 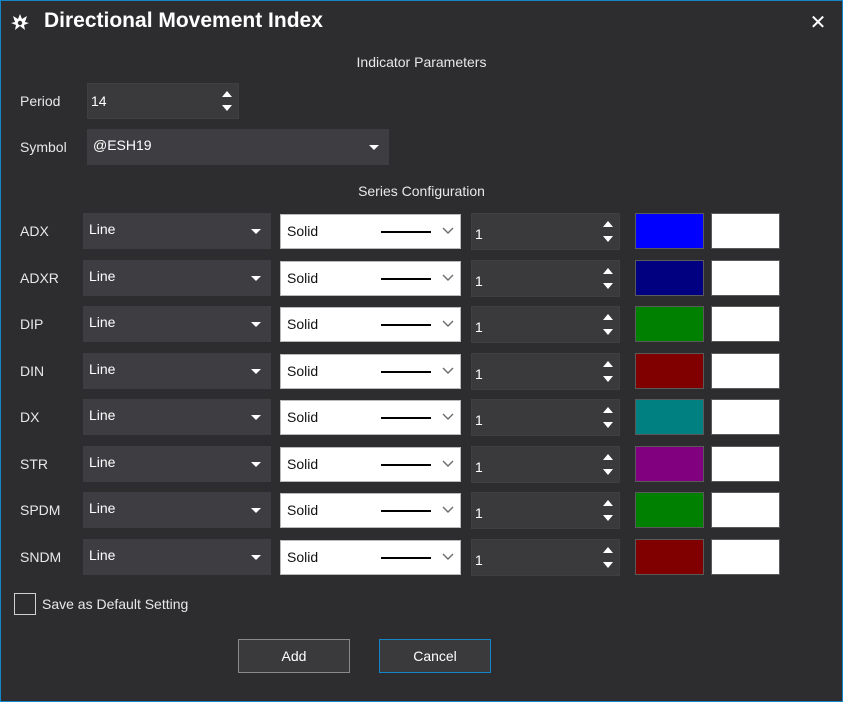 What do you see at coordinates (818, 22) in the screenshot?
I see `close-icon: ✕` at bounding box center [818, 22].